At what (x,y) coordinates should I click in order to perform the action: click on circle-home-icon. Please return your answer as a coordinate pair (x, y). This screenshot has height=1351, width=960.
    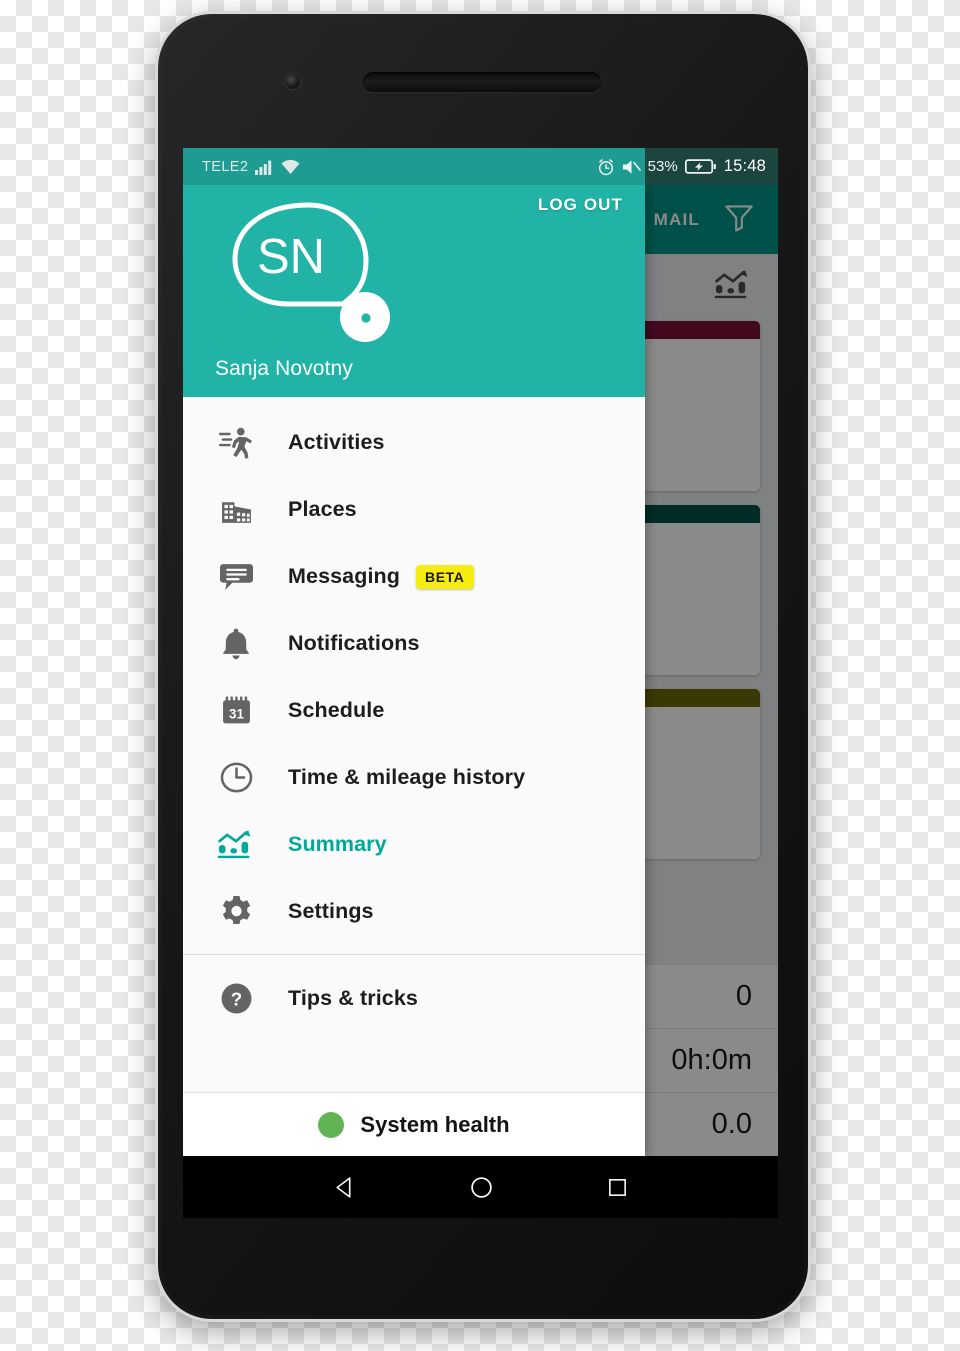
    Looking at the image, I should click on (481, 1187).